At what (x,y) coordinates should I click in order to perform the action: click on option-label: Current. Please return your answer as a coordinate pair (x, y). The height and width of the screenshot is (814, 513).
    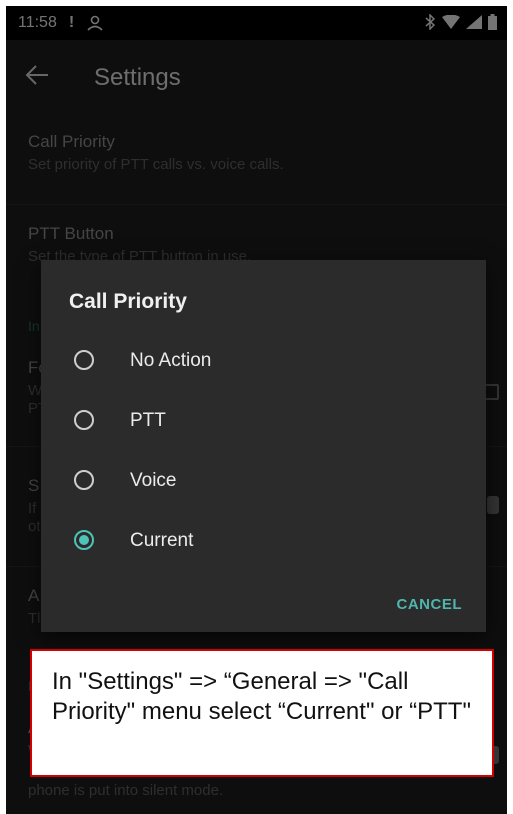
    Looking at the image, I should click on (162, 540).